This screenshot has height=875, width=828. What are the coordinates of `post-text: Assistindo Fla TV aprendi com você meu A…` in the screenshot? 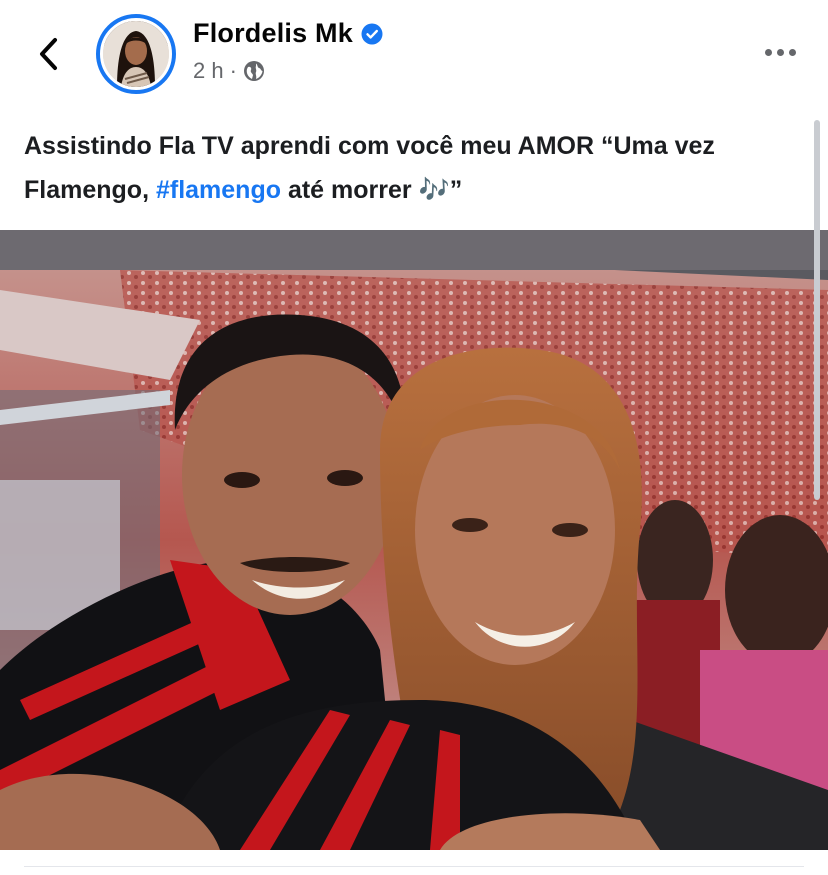 It's located at (414, 168).